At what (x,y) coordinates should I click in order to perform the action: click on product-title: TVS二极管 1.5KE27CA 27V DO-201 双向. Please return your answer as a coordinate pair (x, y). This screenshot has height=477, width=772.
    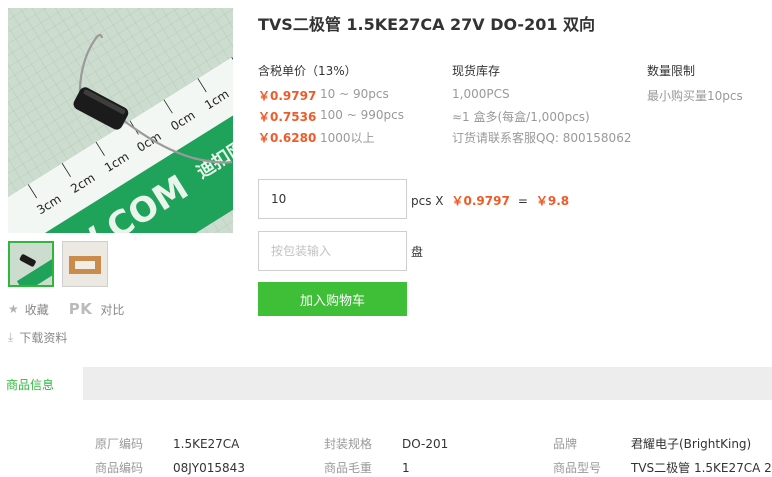
    Looking at the image, I should click on (427, 24).